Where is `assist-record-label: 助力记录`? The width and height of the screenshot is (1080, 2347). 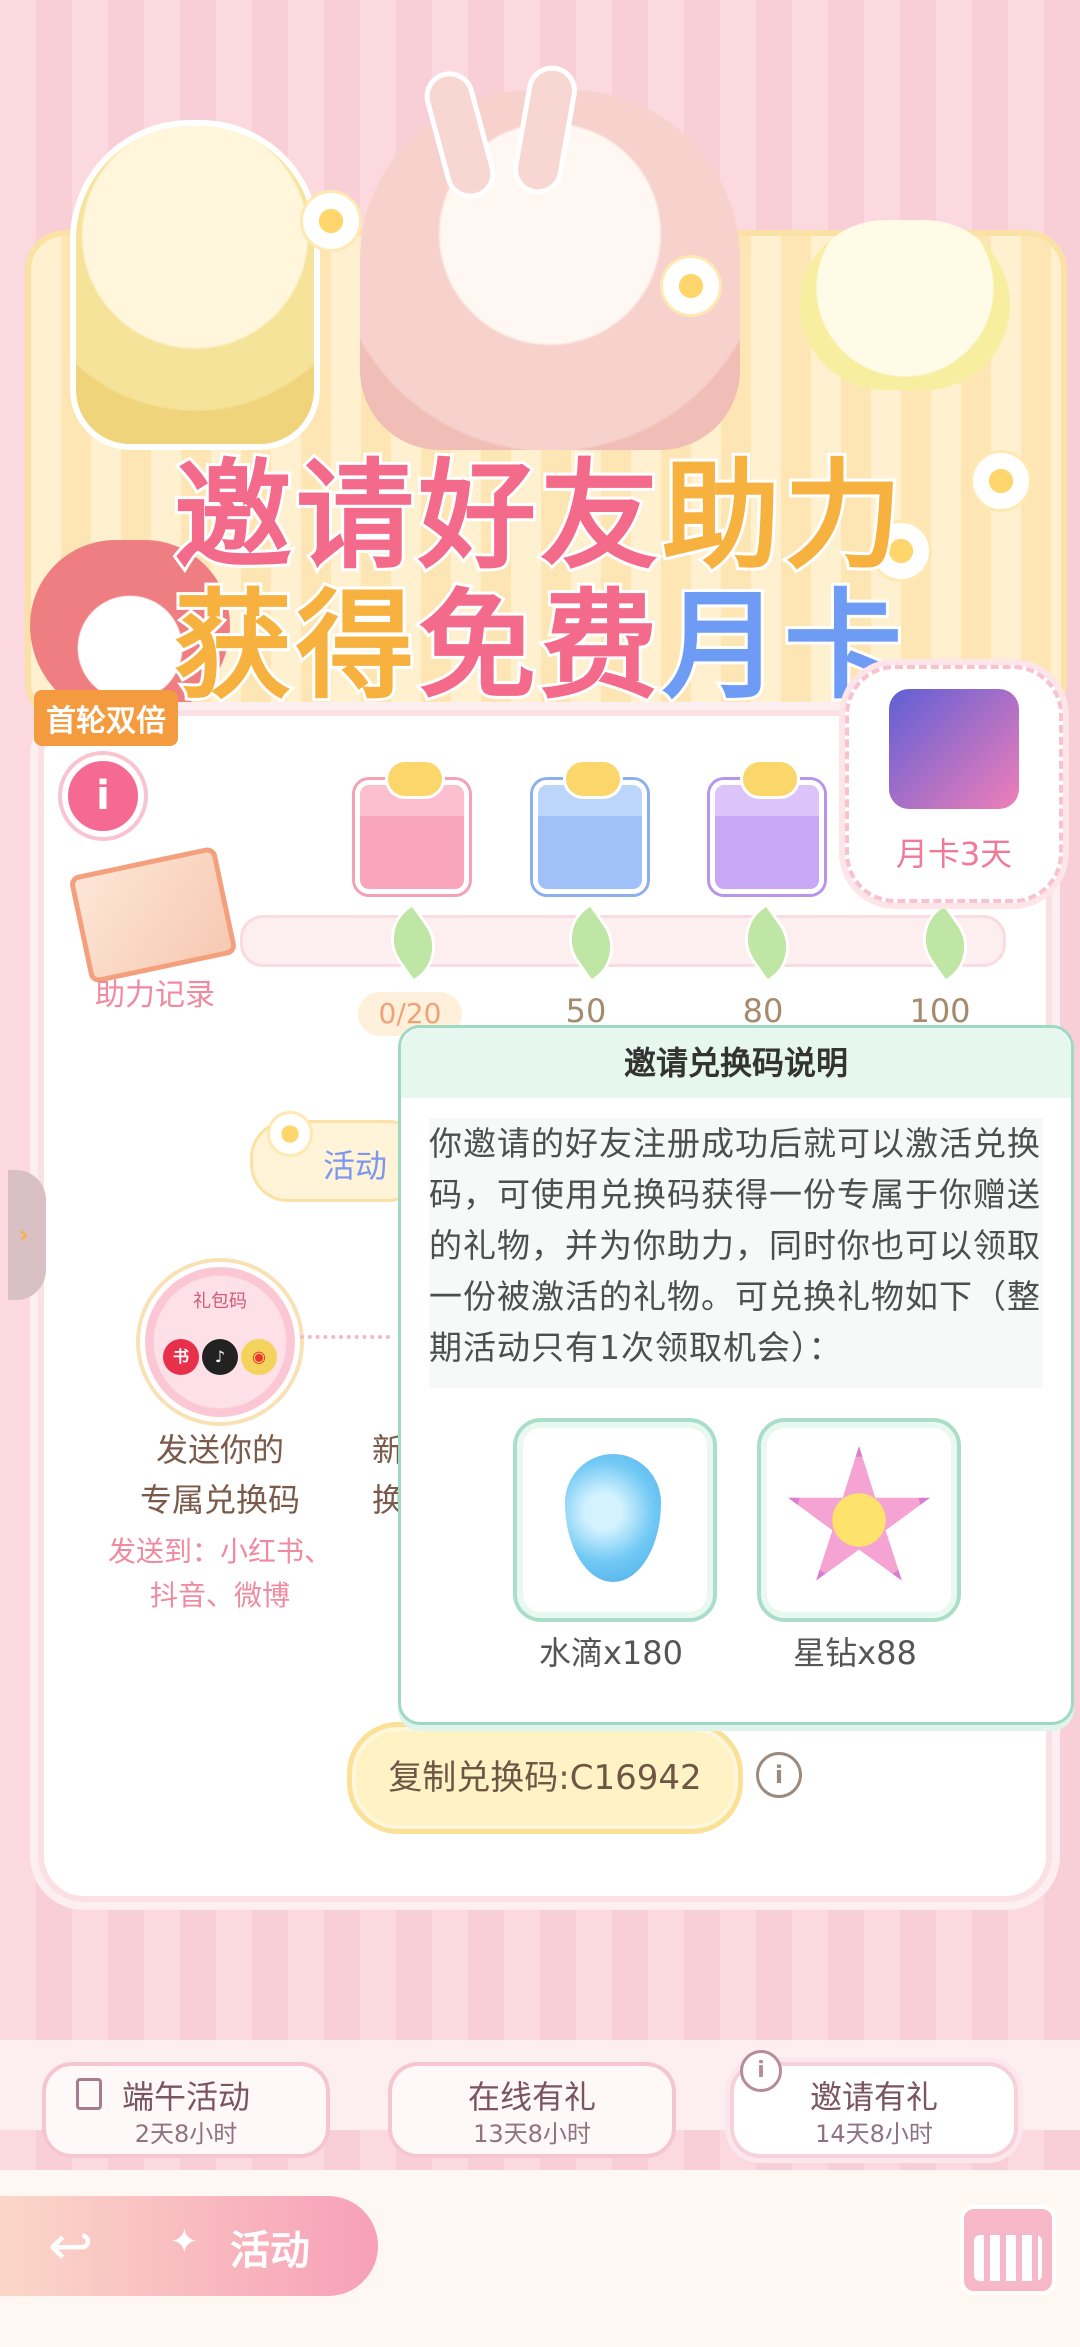 assist-record-label: 助力记录 is located at coordinates (155, 992).